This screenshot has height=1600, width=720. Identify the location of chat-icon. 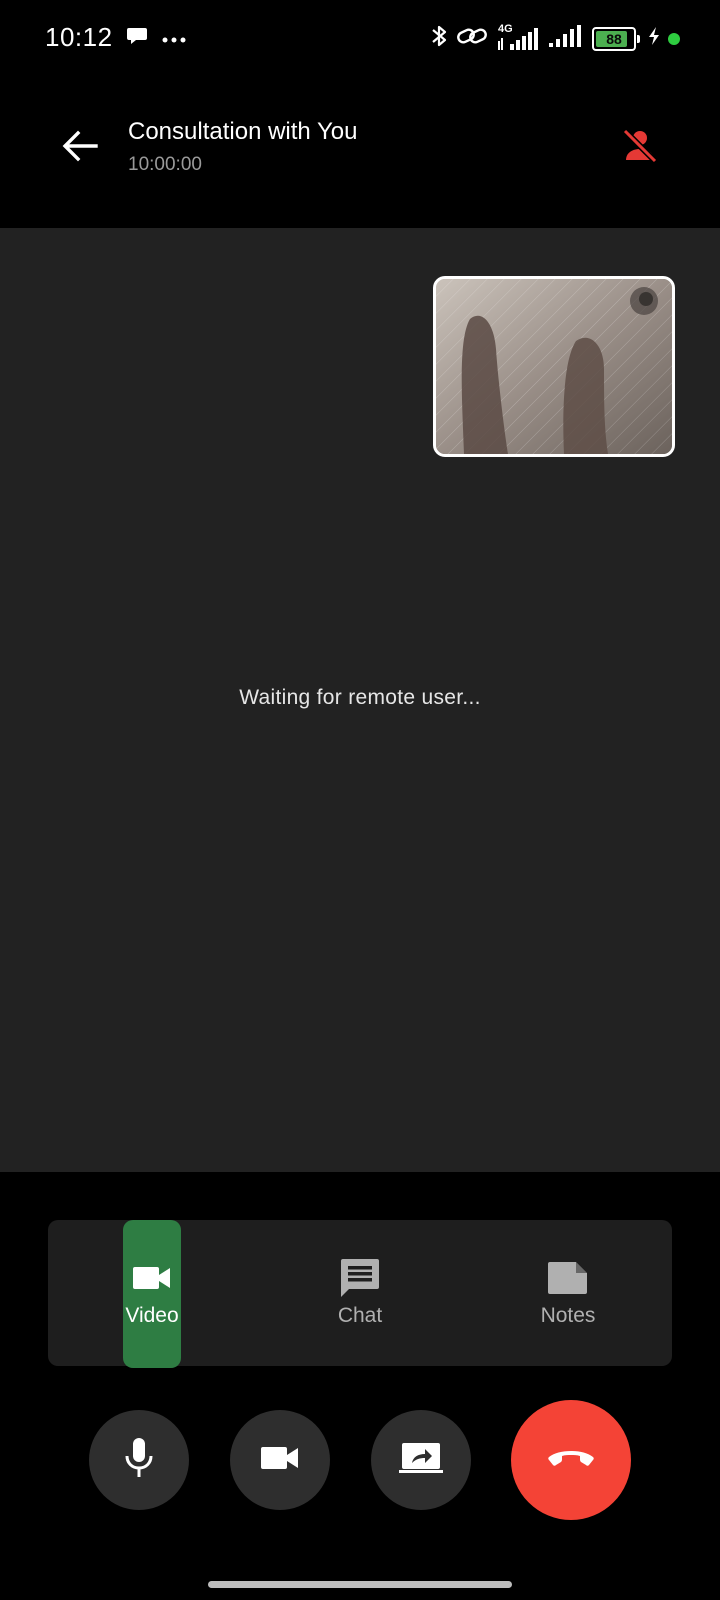
(360, 1278).